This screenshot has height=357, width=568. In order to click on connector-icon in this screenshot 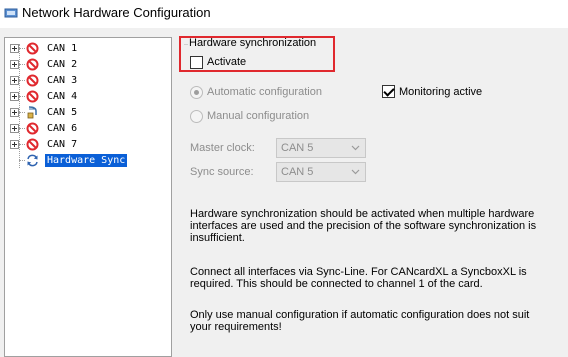, I will do `click(32, 112)`.